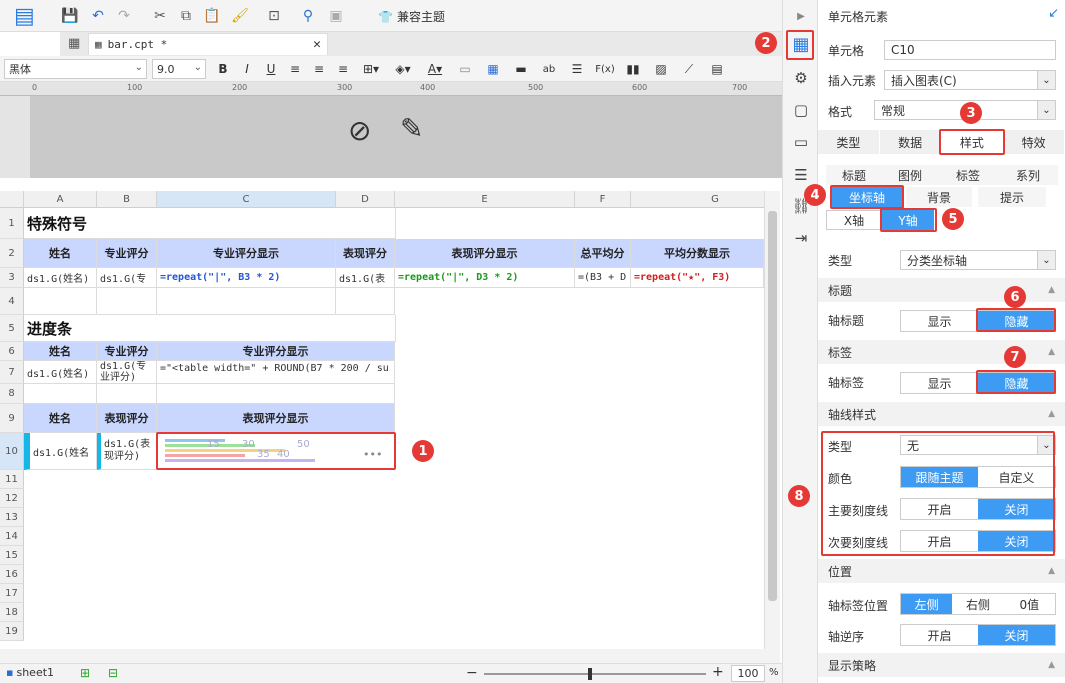 Image resolution: width=1065 pixels, height=683 pixels. I want to click on tab-effect: 特效, so click(1034, 142).